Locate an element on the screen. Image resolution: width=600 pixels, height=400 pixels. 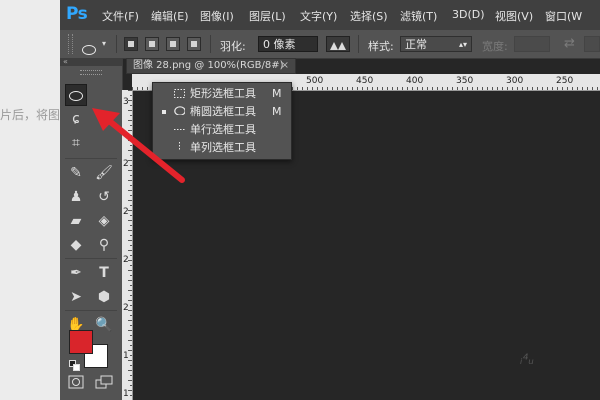
annotation-arrow is located at coordinates (138, 145).